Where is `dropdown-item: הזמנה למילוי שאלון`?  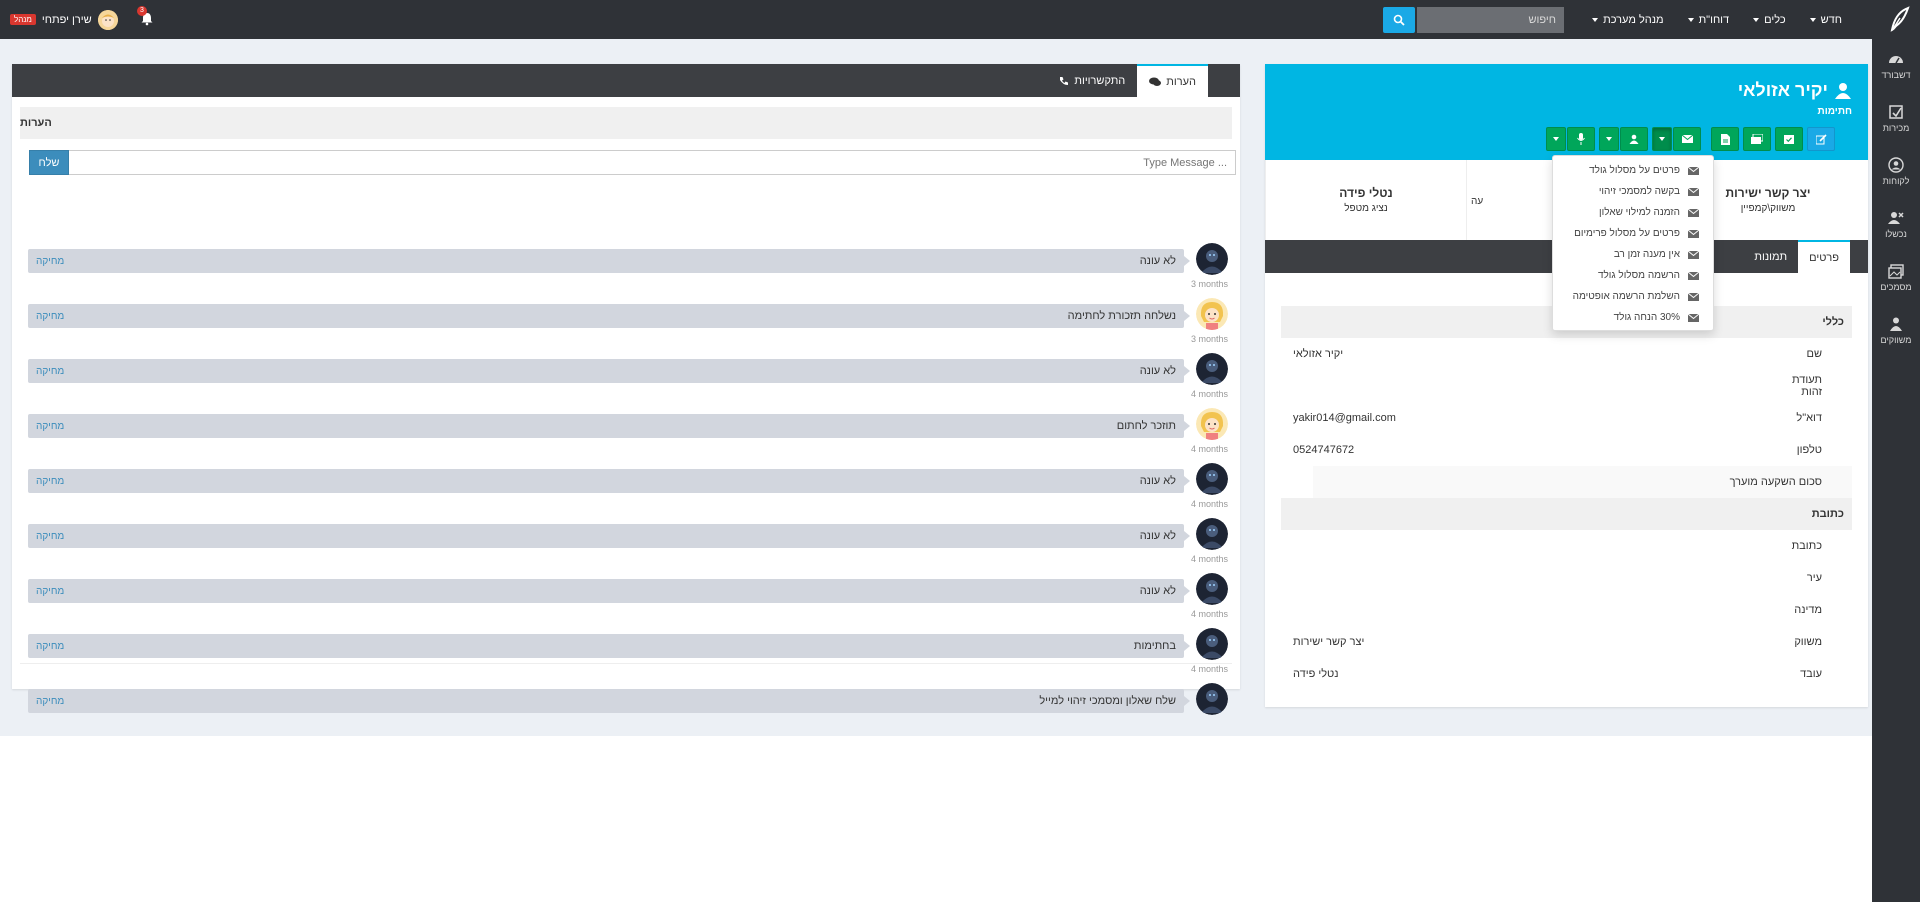 dropdown-item: הזמנה למילוי שאלון is located at coordinates (1633, 212).